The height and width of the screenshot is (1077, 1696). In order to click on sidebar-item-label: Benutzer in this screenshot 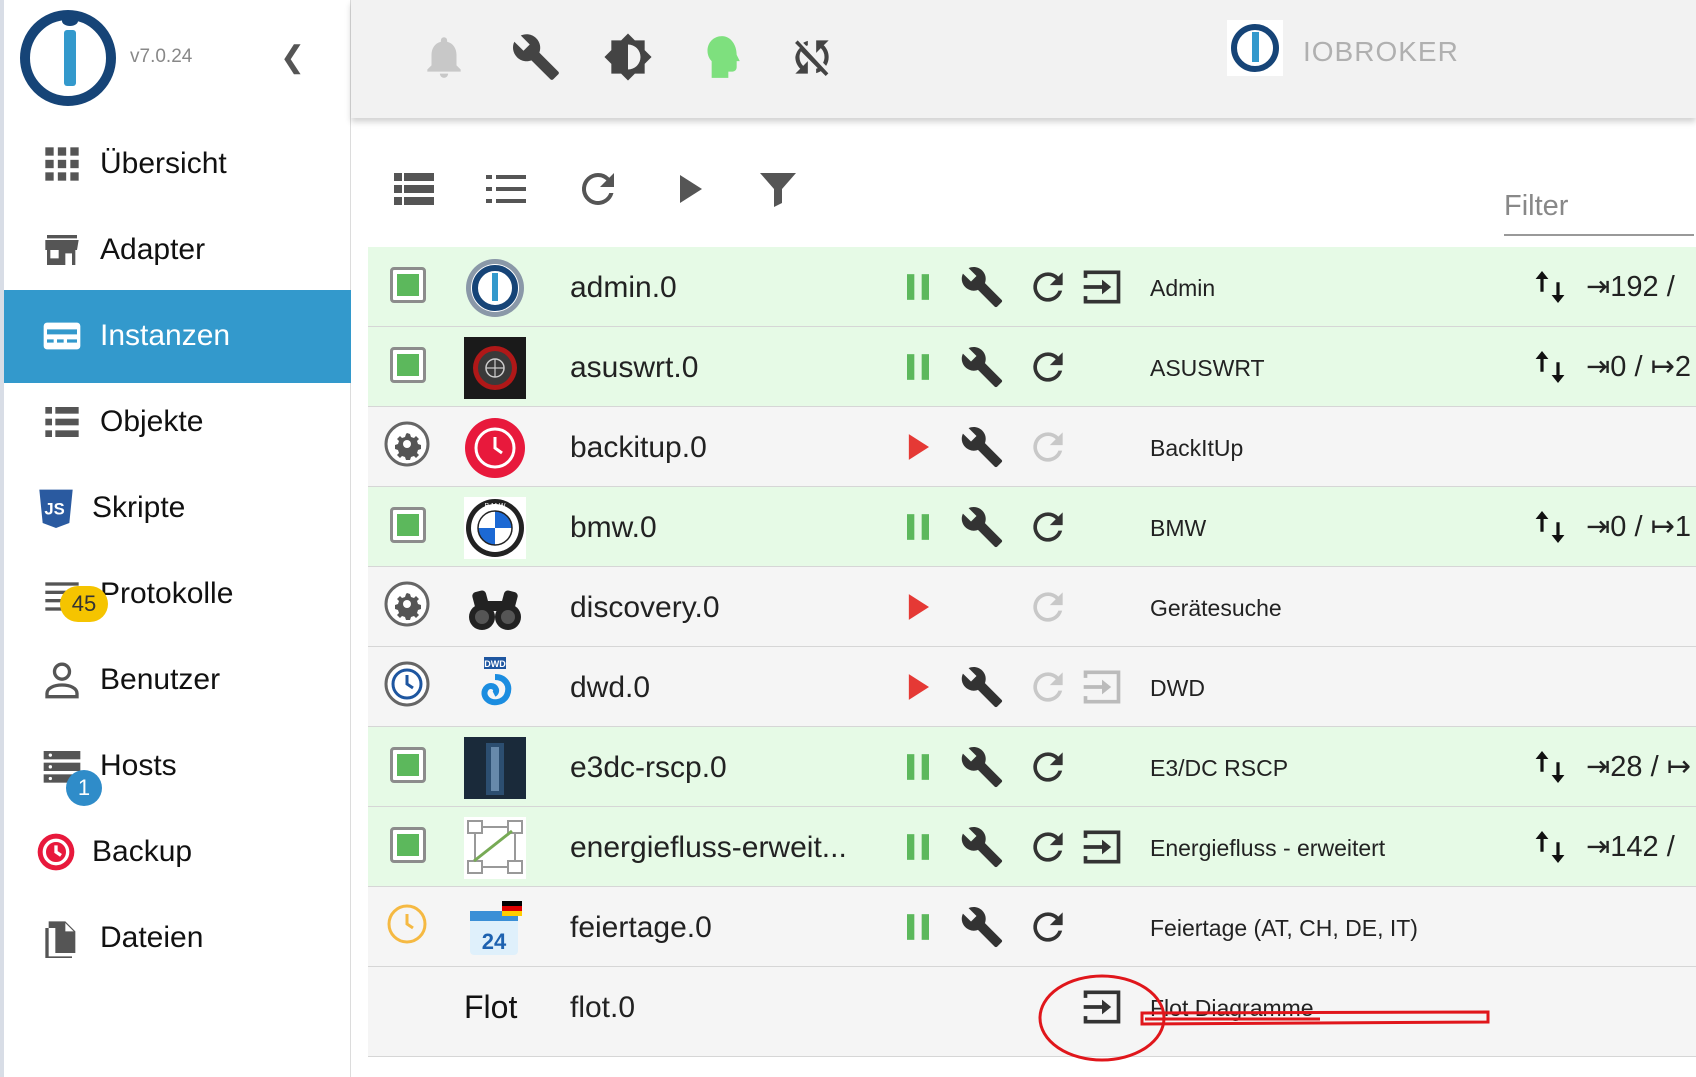, I will do `click(160, 679)`.